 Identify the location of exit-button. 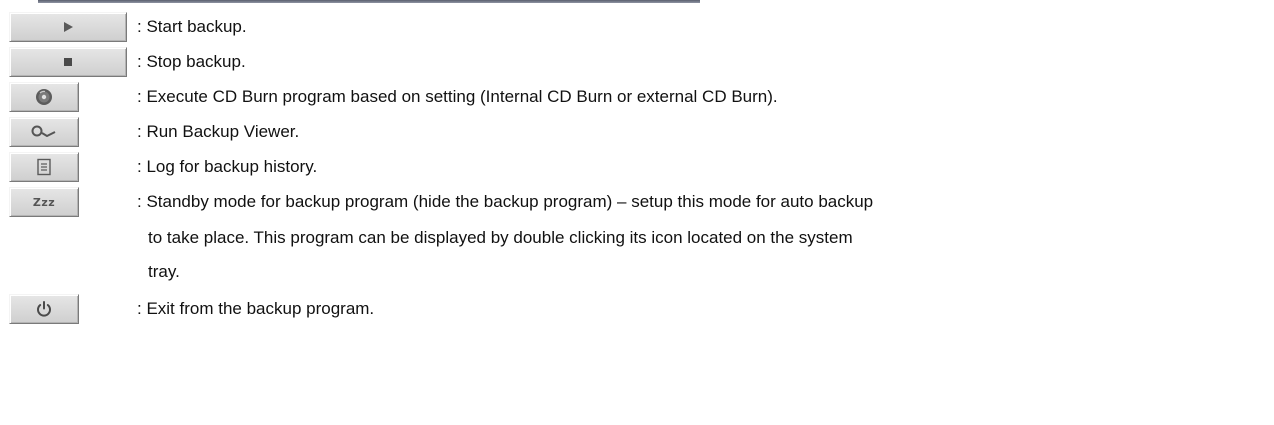
(44, 309).